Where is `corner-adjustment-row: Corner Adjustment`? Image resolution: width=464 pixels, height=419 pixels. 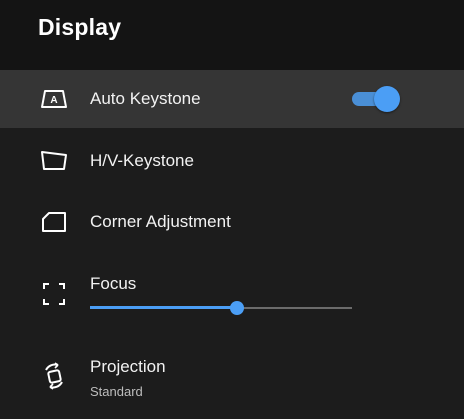
corner-adjustment-row: Corner Adjustment is located at coordinates (232, 221).